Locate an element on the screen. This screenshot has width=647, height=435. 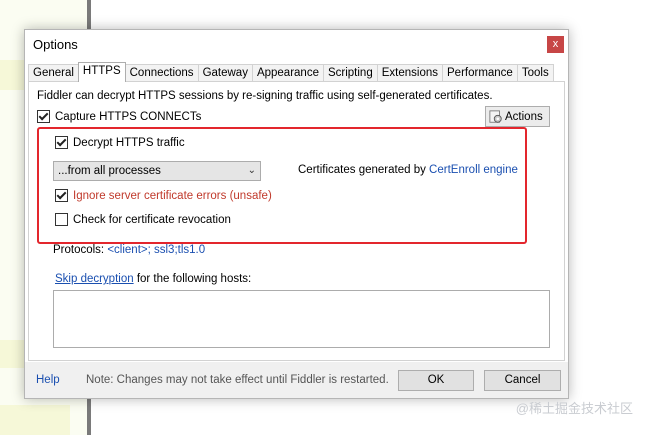
close-icon: x is located at coordinates (555, 44).